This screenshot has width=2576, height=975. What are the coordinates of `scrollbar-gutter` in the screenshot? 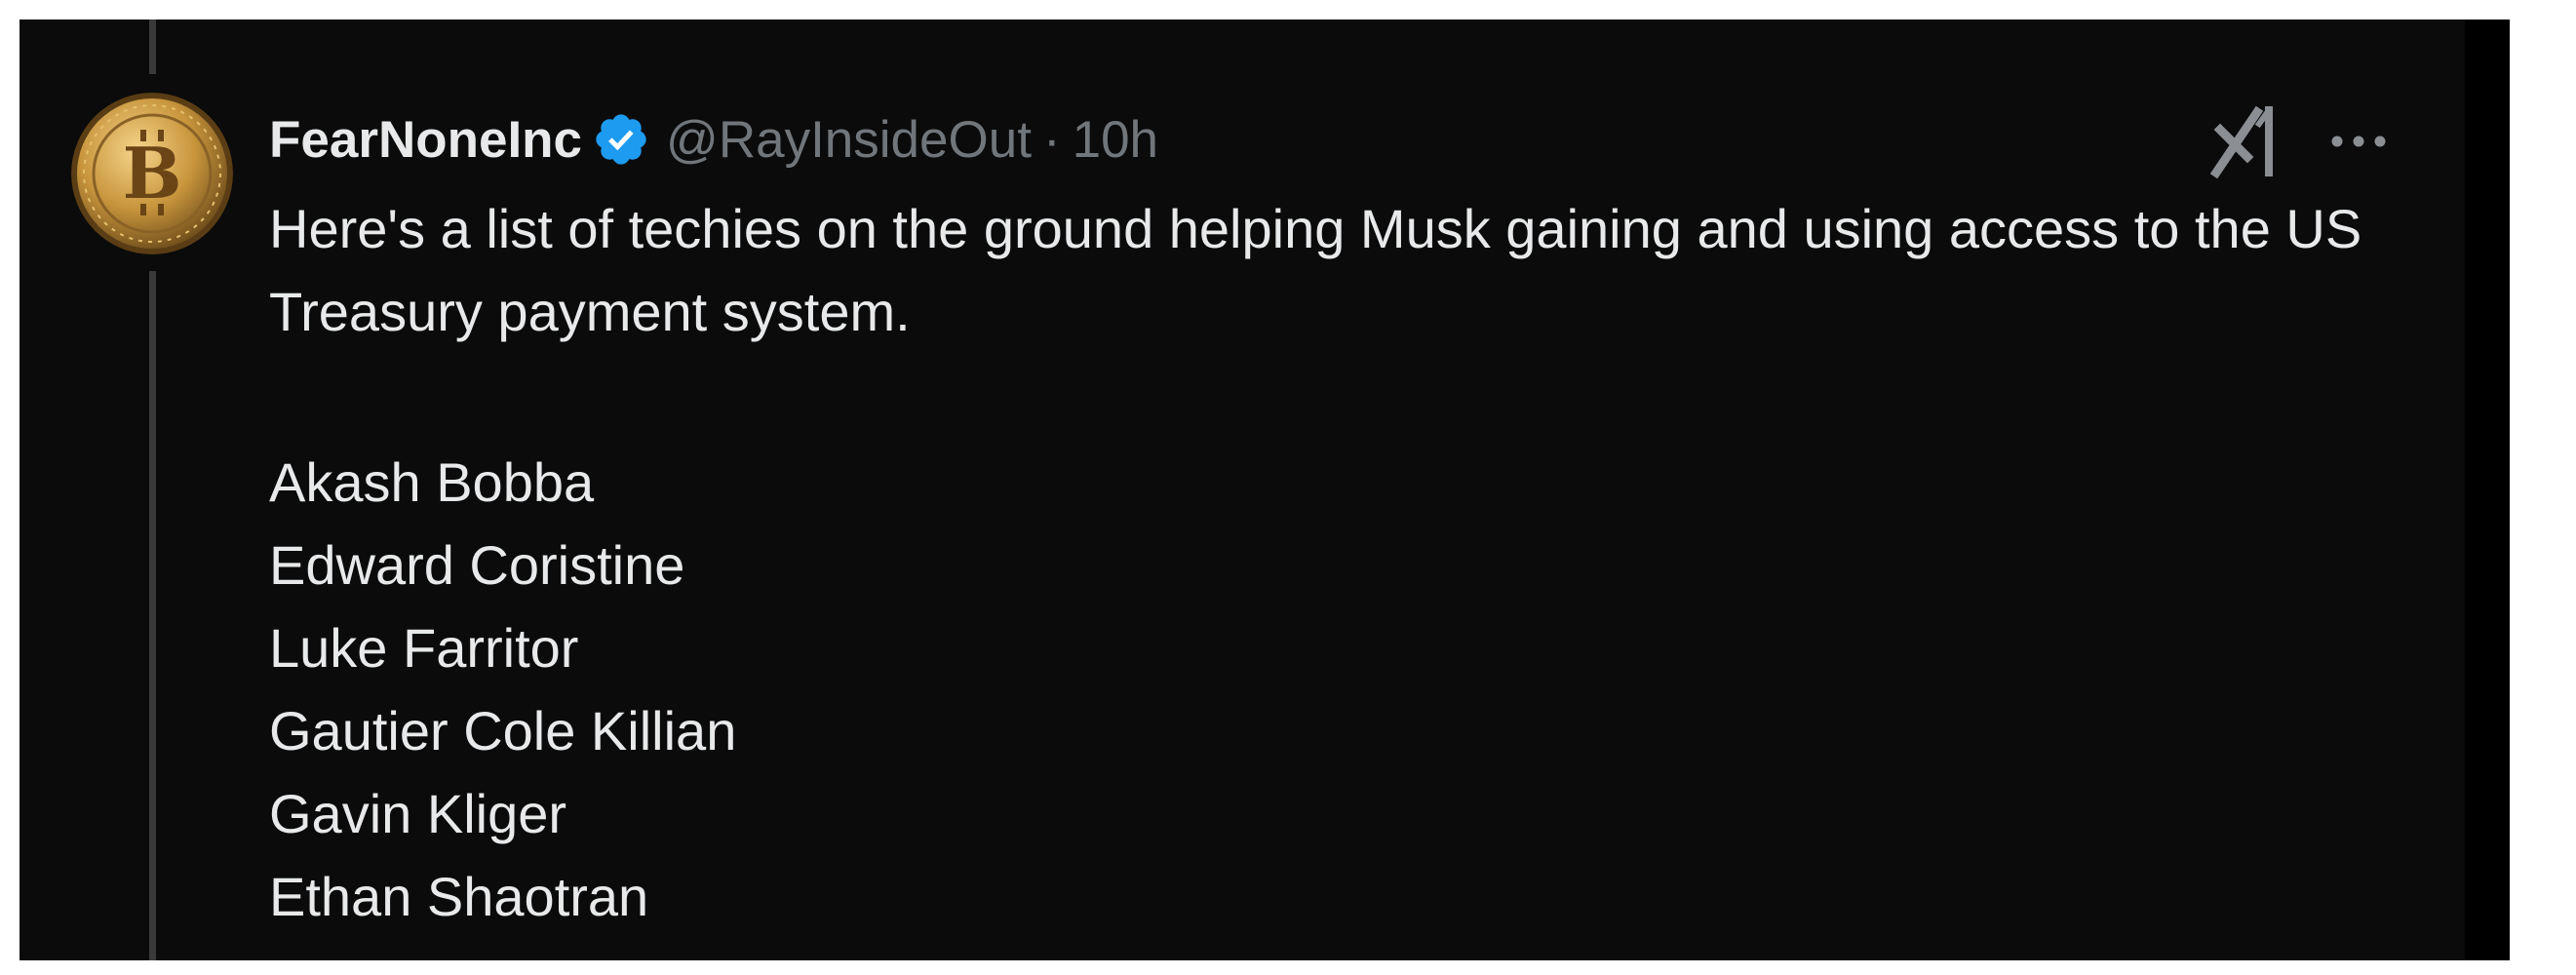 It's located at (2487, 490).